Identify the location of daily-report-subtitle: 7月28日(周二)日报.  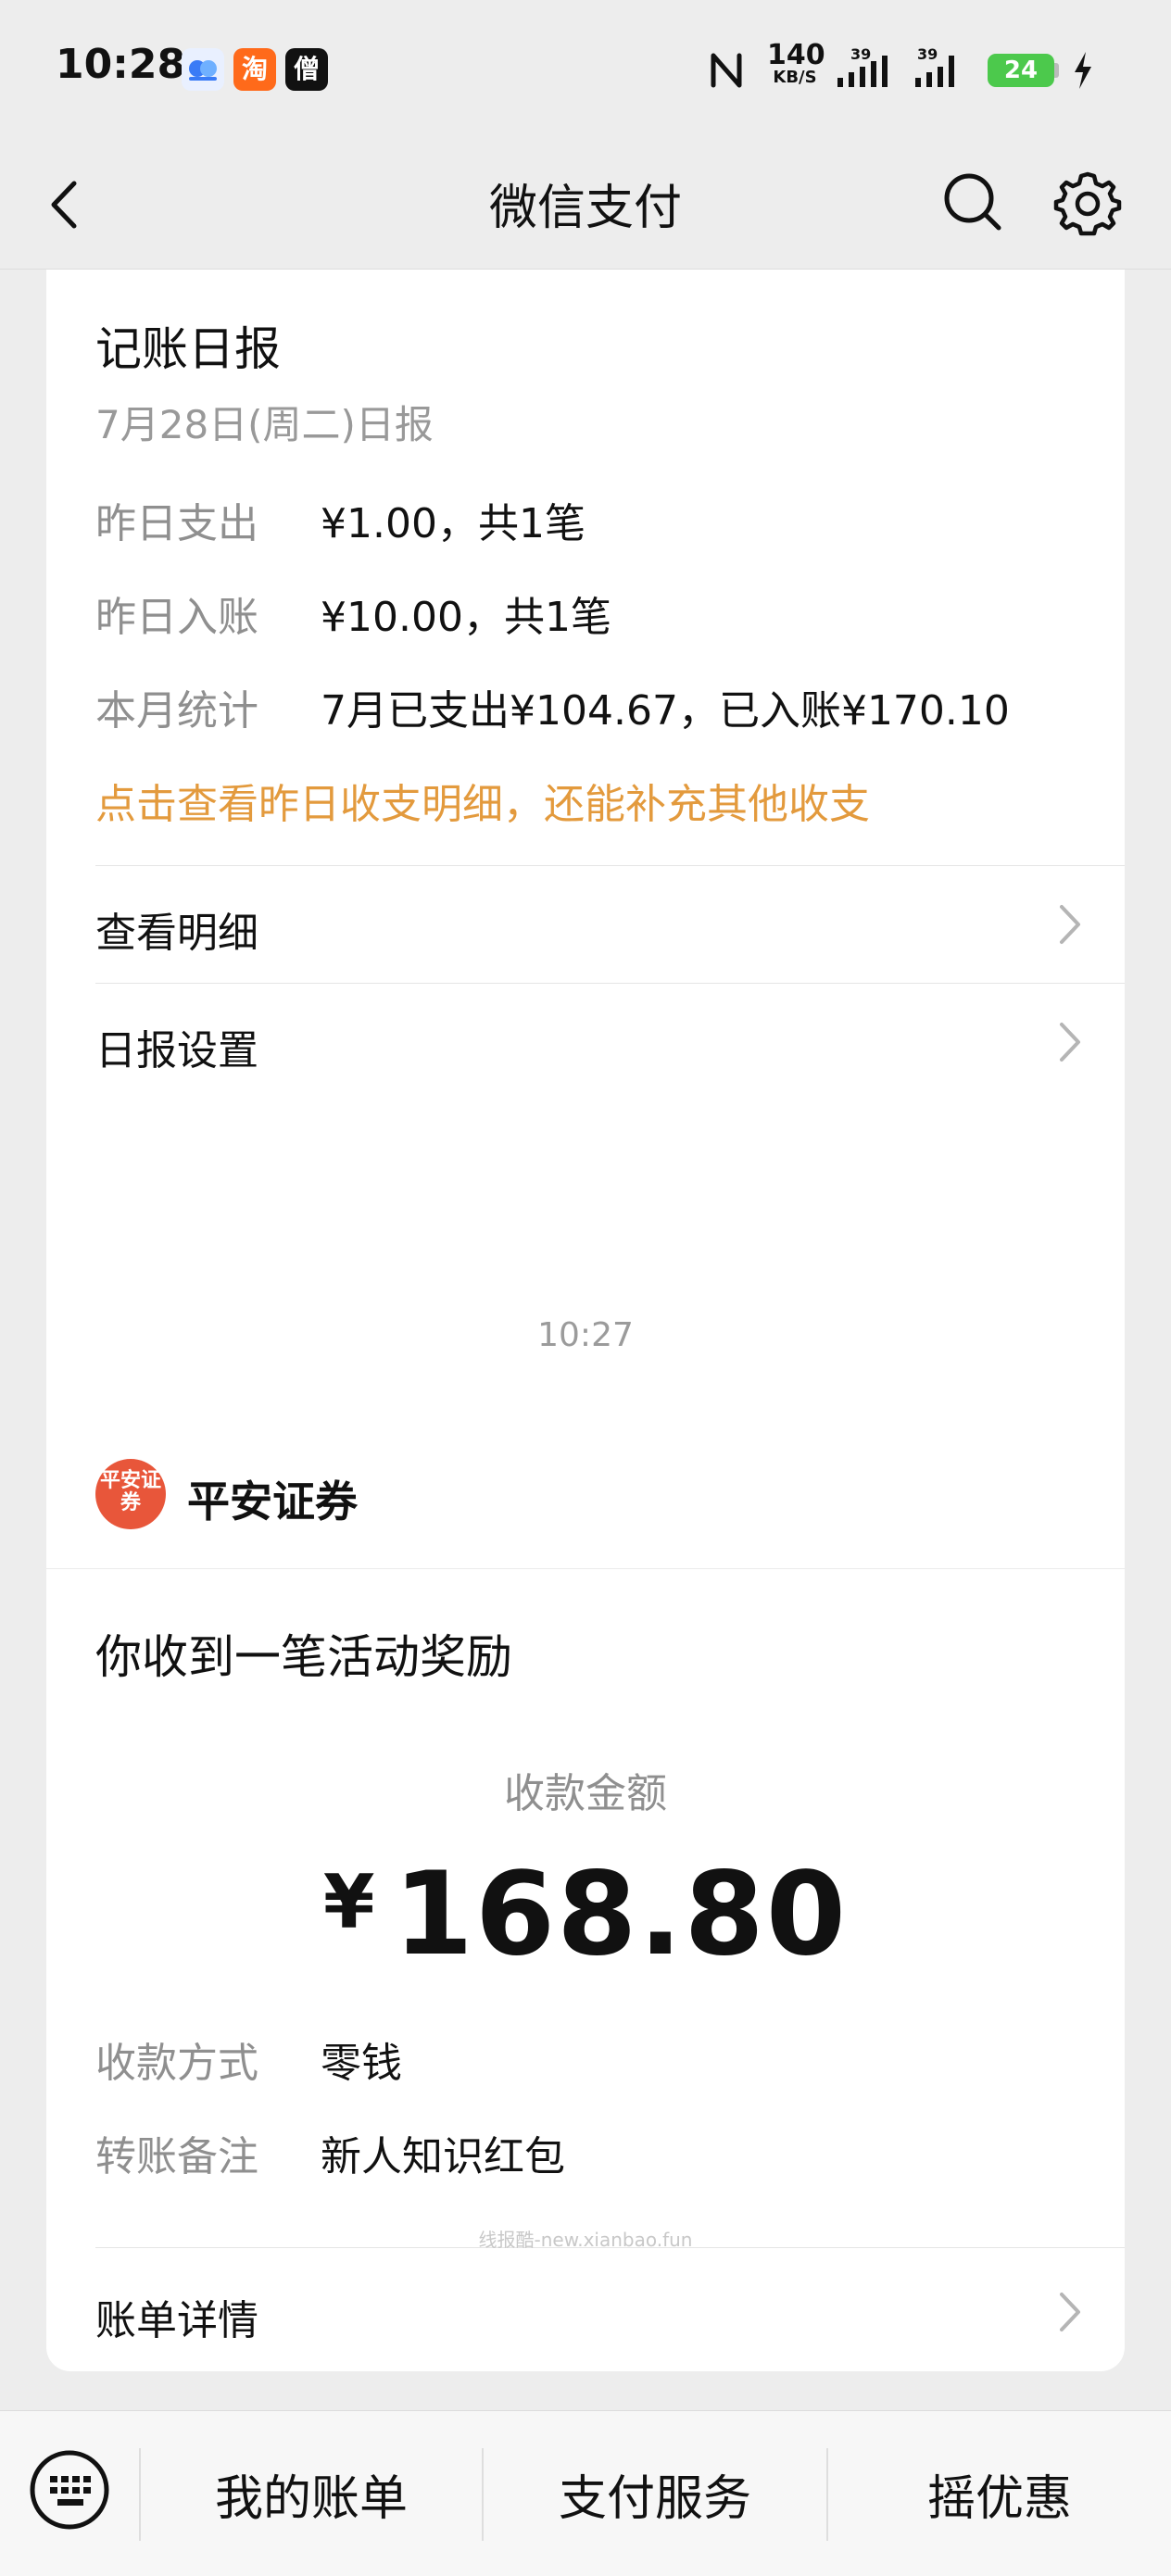
(265, 424).